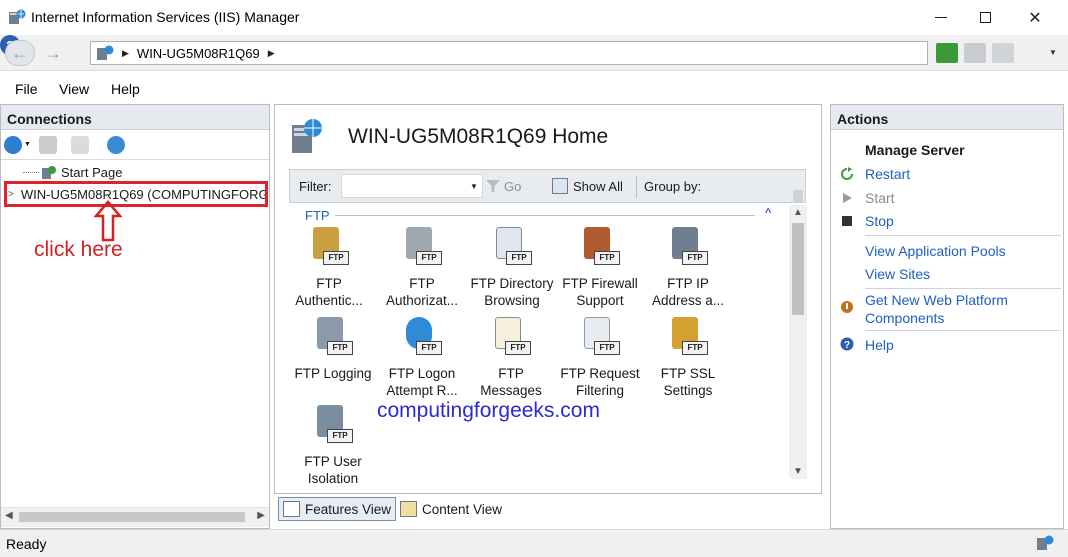  What do you see at coordinates (947, 117) in the screenshot?
I see `actions-header: Actions` at bounding box center [947, 117].